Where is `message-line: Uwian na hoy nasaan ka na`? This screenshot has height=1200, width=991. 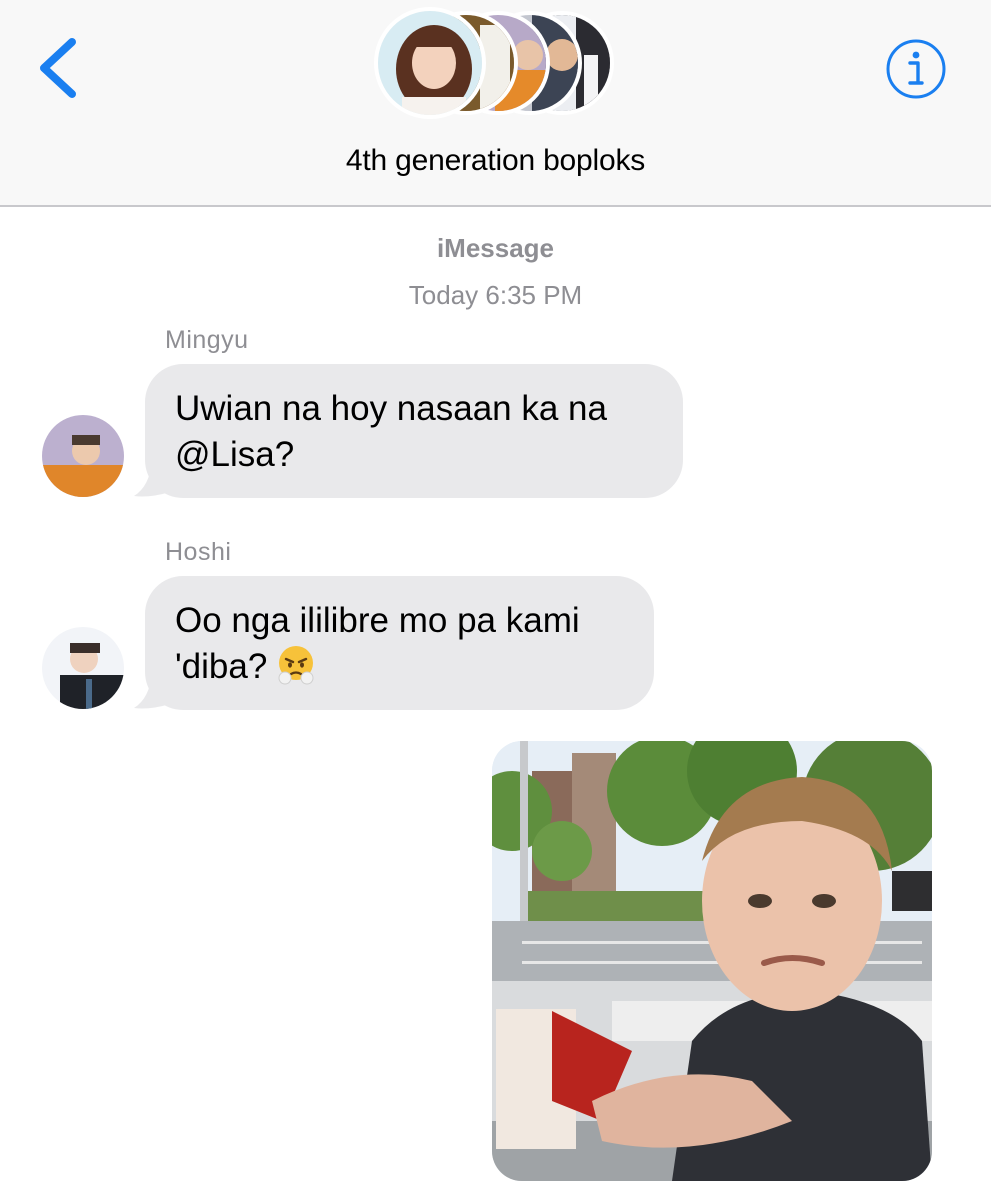 message-line: Uwian na hoy nasaan ka na is located at coordinates (391, 408).